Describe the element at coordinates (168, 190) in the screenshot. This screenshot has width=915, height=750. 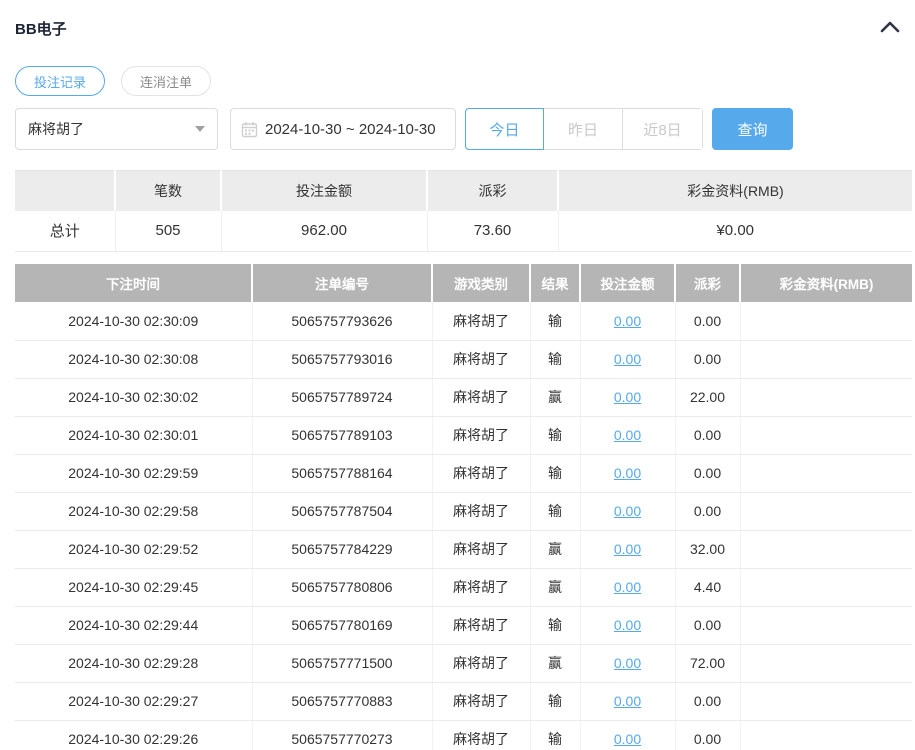
I see `summary-header-count: 笔数` at that location.